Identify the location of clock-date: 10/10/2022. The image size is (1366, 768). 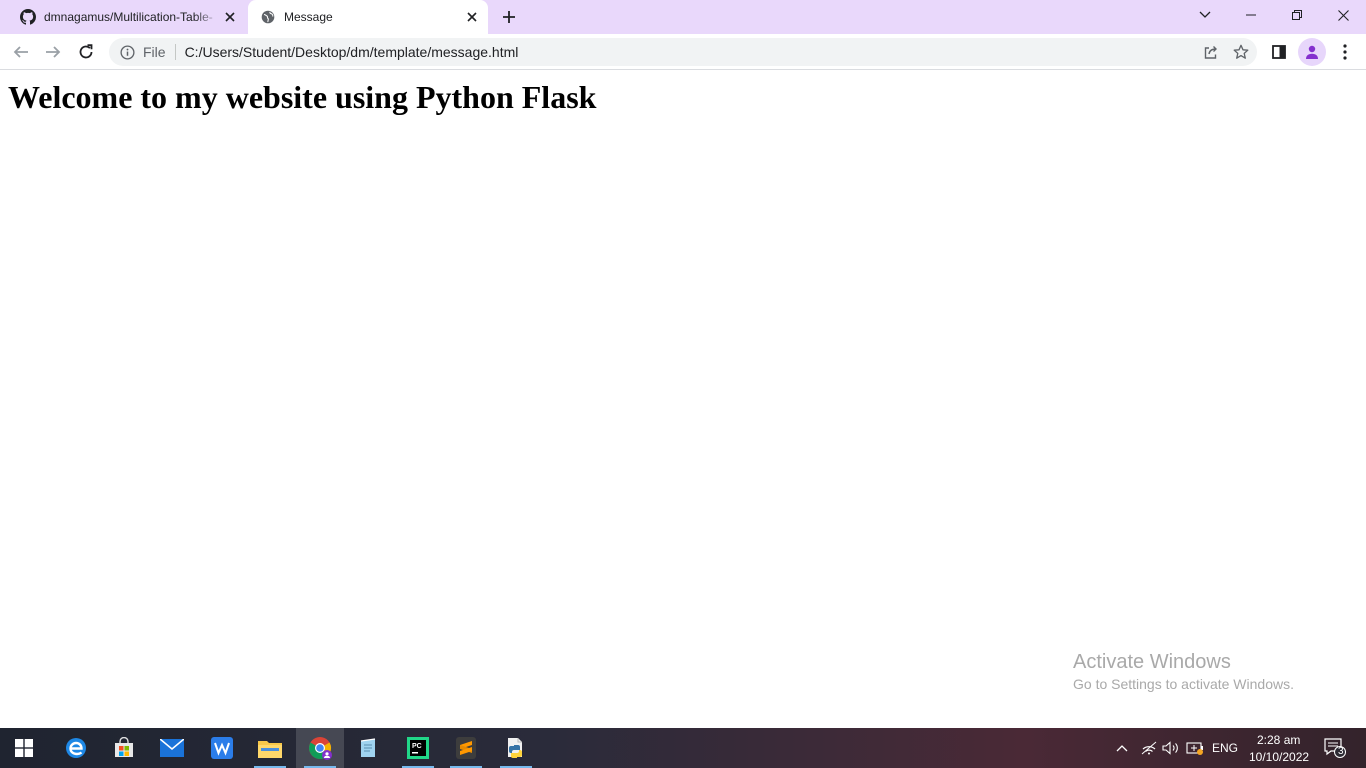
(1279, 757).